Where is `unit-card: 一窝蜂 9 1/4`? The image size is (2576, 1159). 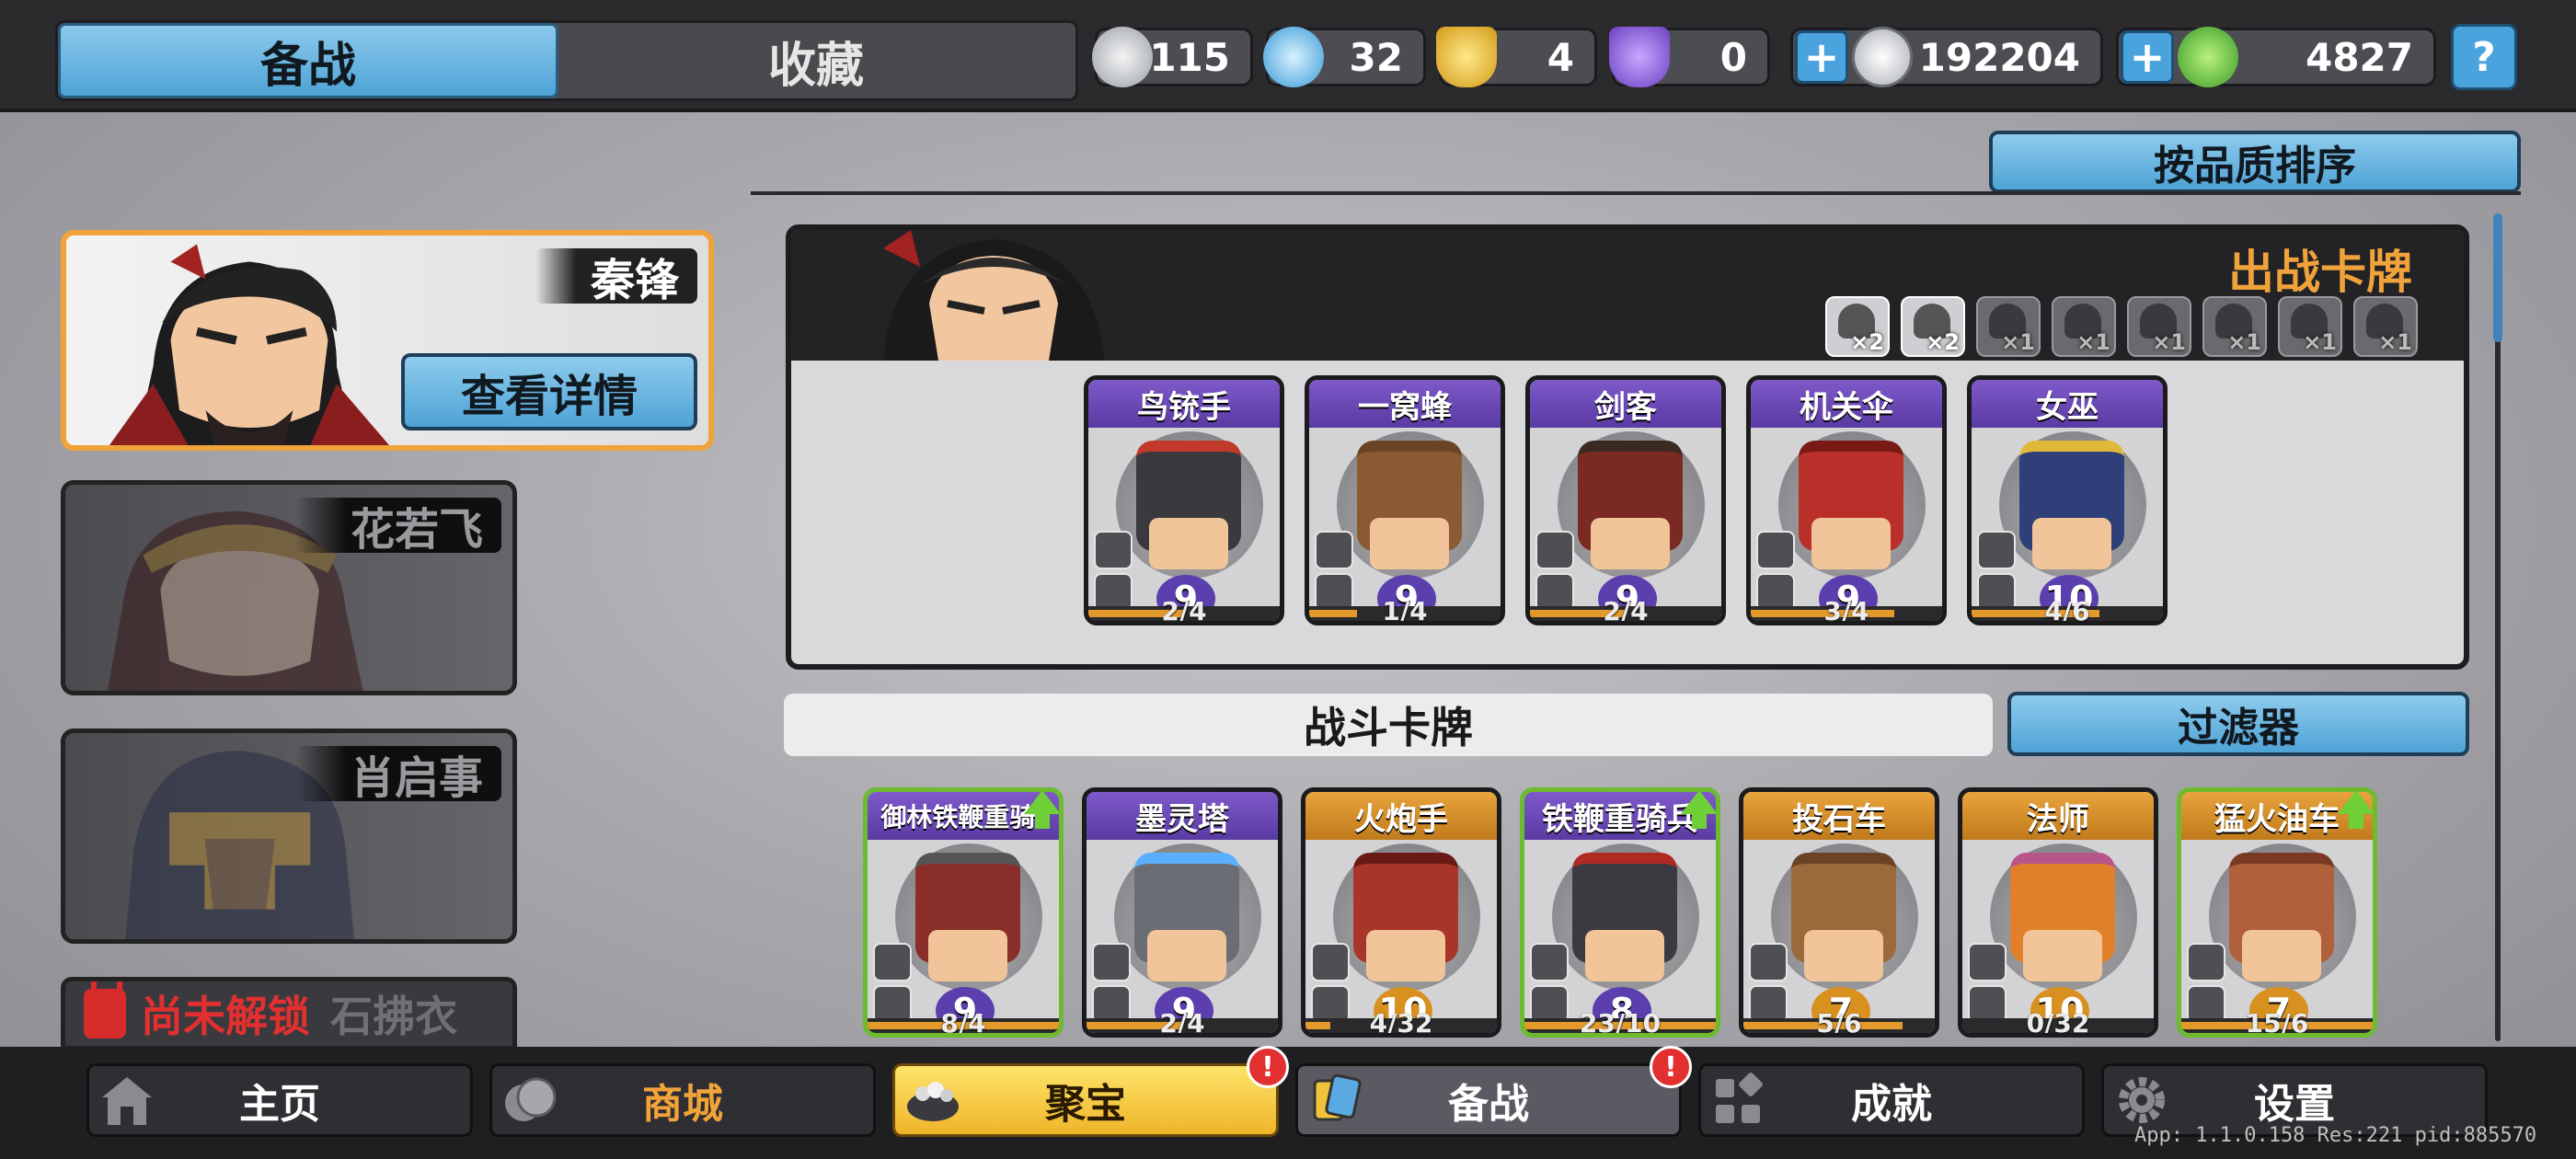
unit-card: 一窝蜂 9 1/4 is located at coordinates (1405, 500).